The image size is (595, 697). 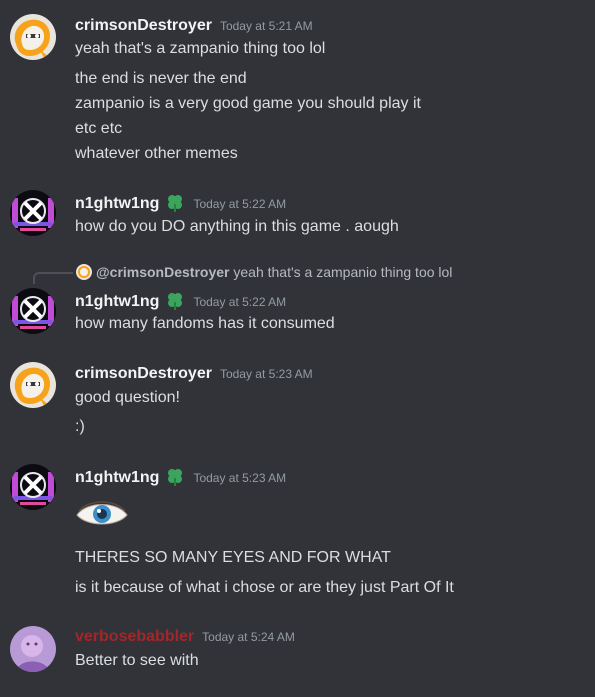 What do you see at coordinates (99, 128) in the screenshot?
I see `message-text: etc etc` at bounding box center [99, 128].